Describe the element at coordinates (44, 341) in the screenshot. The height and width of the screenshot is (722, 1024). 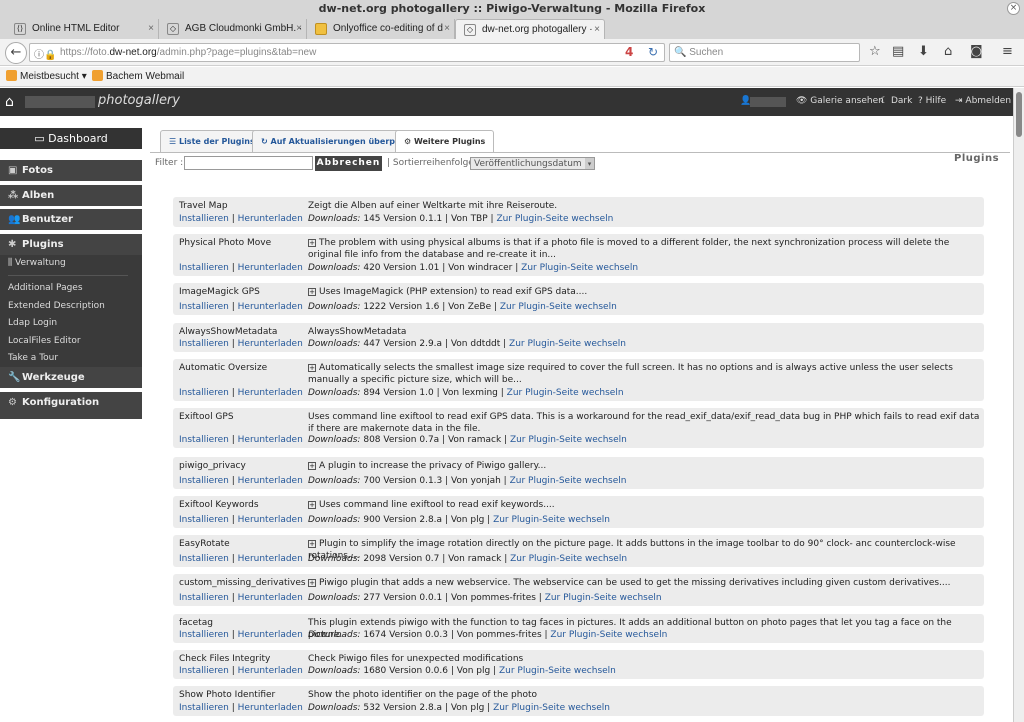
I see `sidebar-item-localfiles-editor: LocalFiles Editor` at that location.